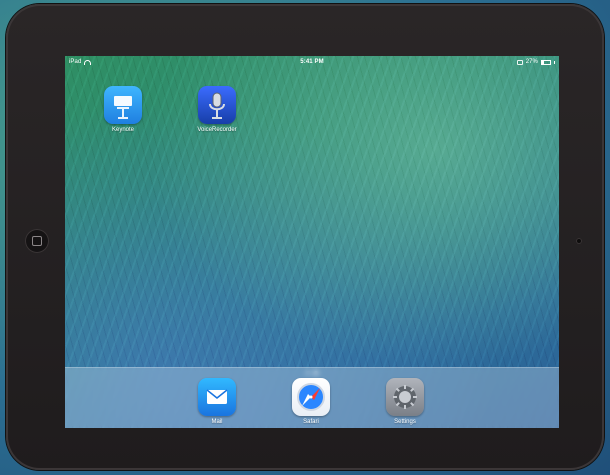 This screenshot has height=475, width=610. I want to click on mail-envelope-icon, so click(217, 396).